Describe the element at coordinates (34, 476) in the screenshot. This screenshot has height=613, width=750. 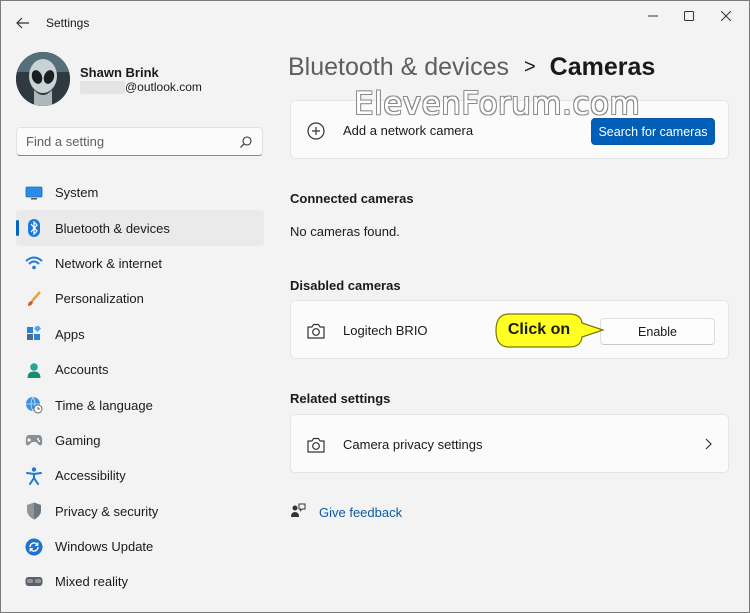
I see `accessibility-icon` at that location.